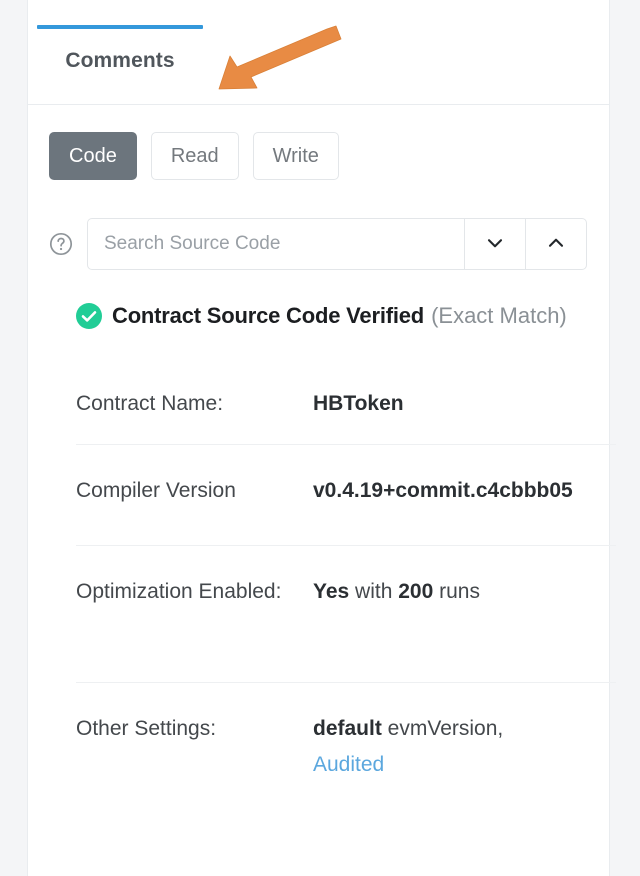 Image resolution: width=640 pixels, height=876 pixels. I want to click on search-next-button, so click(495, 244).